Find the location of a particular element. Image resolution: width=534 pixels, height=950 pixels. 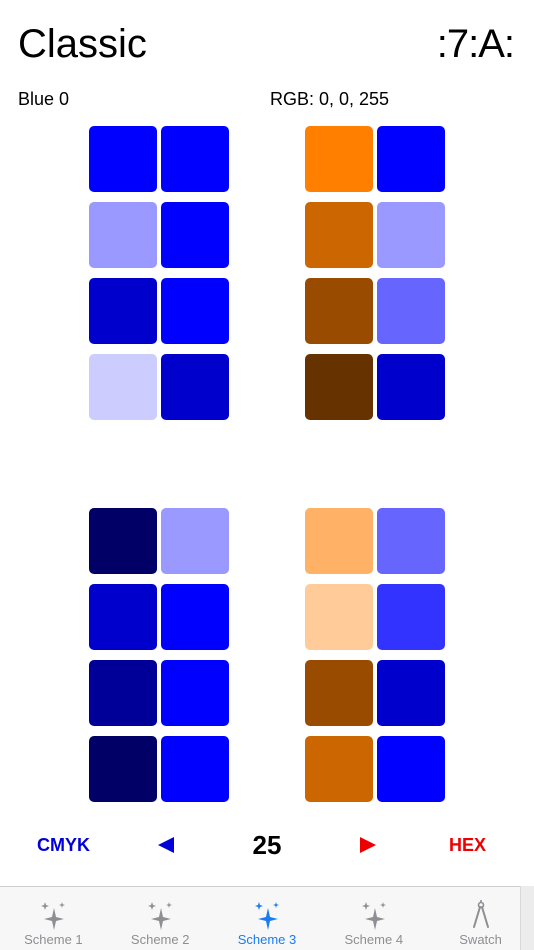

swatch-grid-top-right is located at coordinates (375, 273).